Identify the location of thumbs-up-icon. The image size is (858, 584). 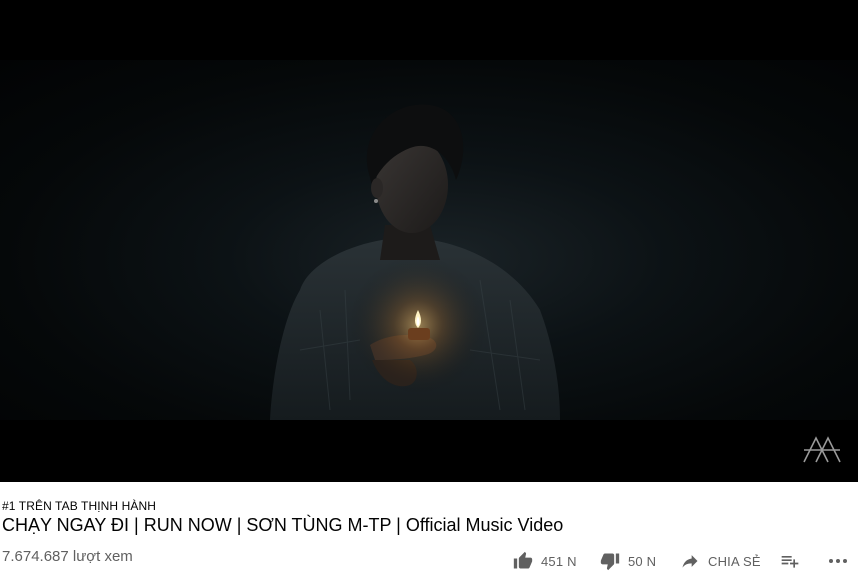
(523, 561).